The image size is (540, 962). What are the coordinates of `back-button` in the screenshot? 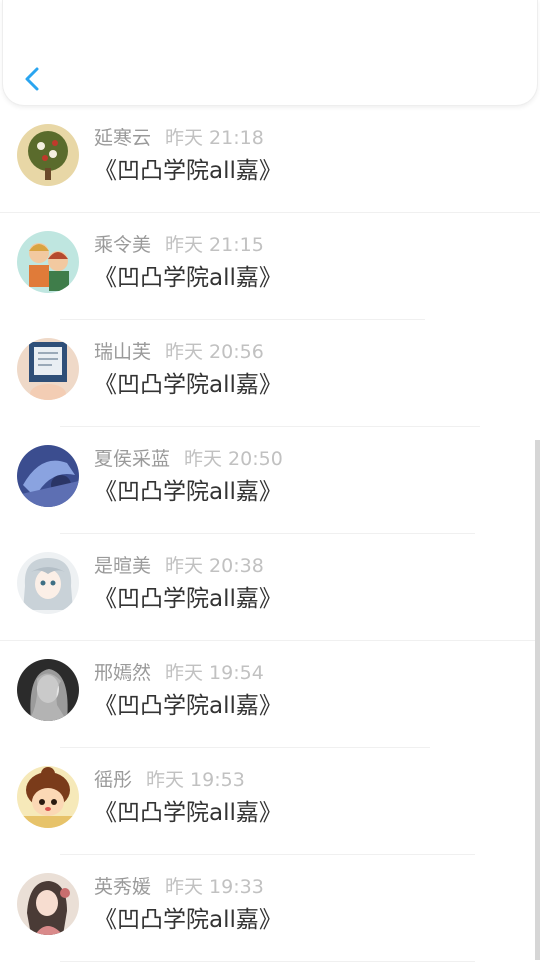 It's located at (32, 79).